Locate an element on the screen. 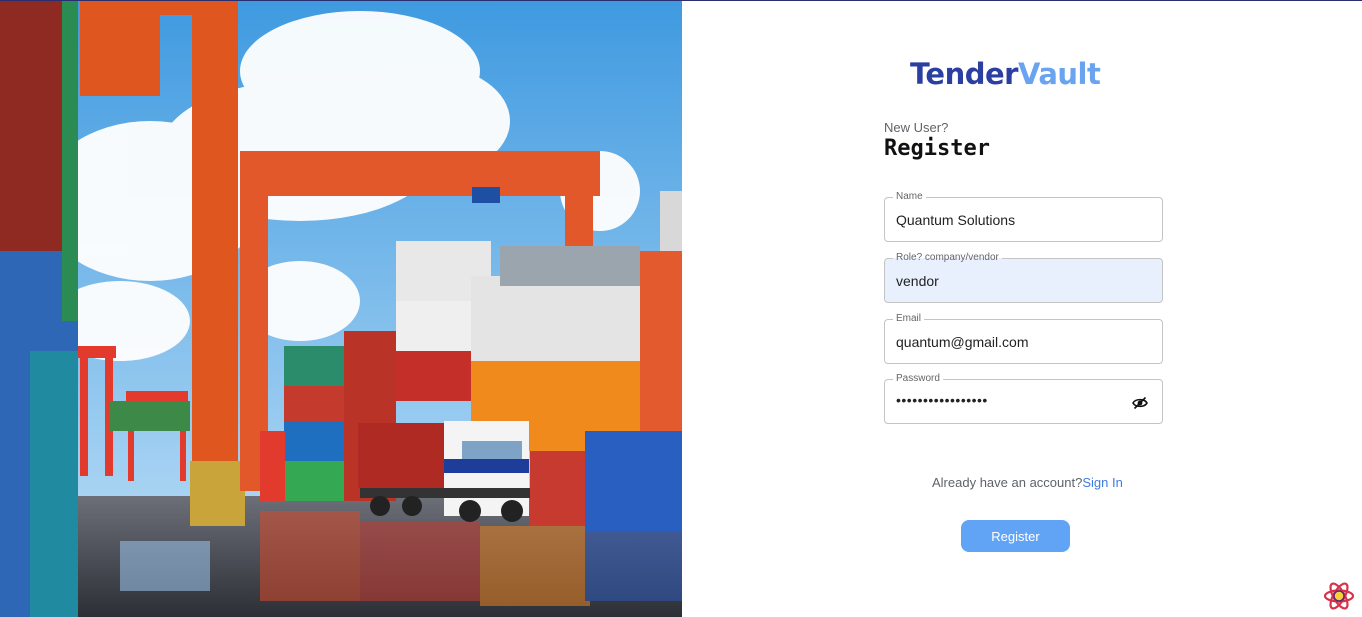  email-field-value: quantum@gmail.com is located at coordinates (962, 342).